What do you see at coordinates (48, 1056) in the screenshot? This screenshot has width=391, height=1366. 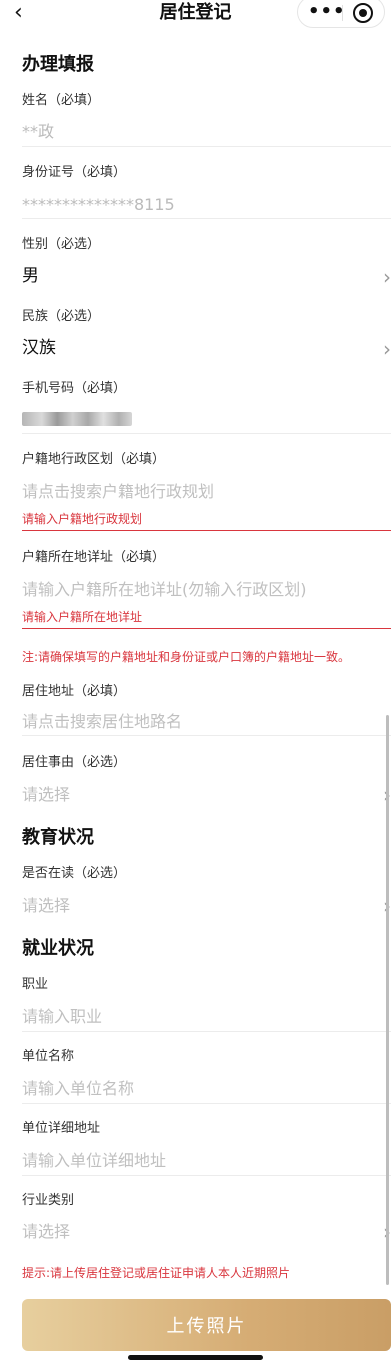 I see `employer-label: 单位名称` at bounding box center [48, 1056].